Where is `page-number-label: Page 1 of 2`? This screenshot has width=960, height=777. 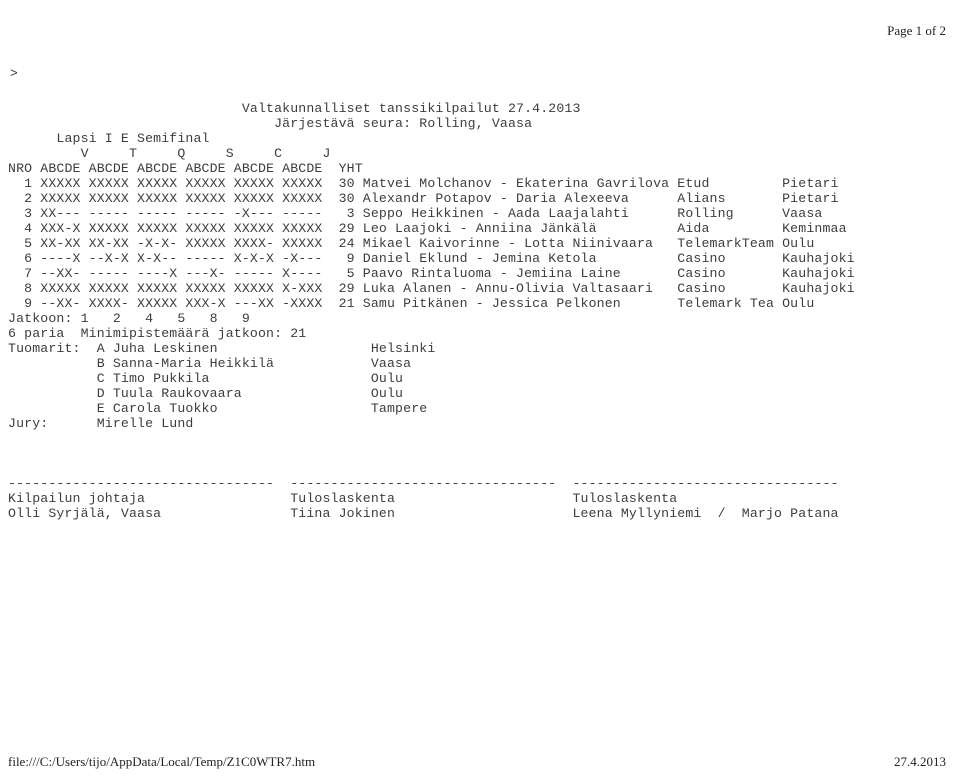 page-number-label: Page 1 of 2 is located at coordinates (916, 30).